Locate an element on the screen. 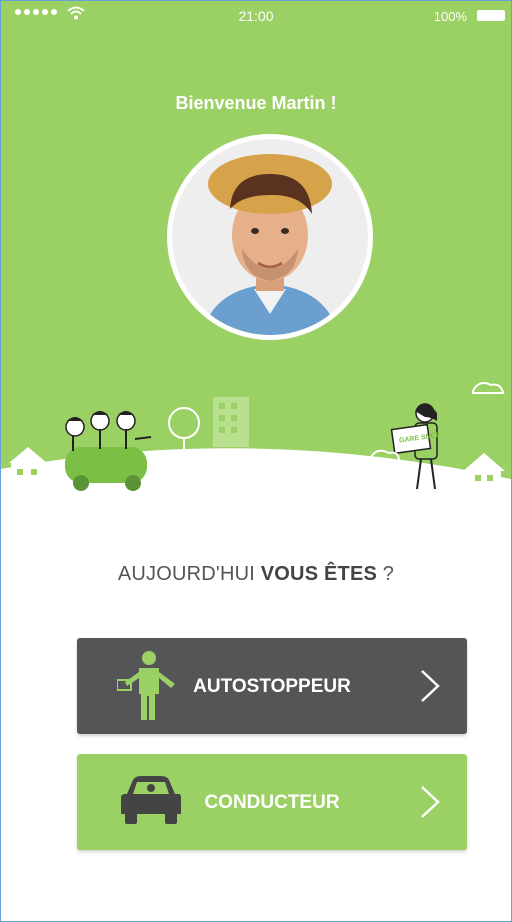 This screenshot has height=922, width=512. status-bar: 21:00 100% is located at coordinates (256, 16).